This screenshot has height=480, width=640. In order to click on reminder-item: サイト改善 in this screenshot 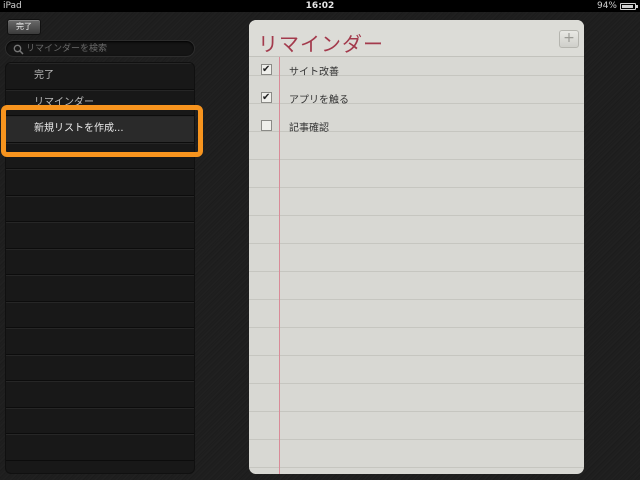, I will do `click(416, 71)`.